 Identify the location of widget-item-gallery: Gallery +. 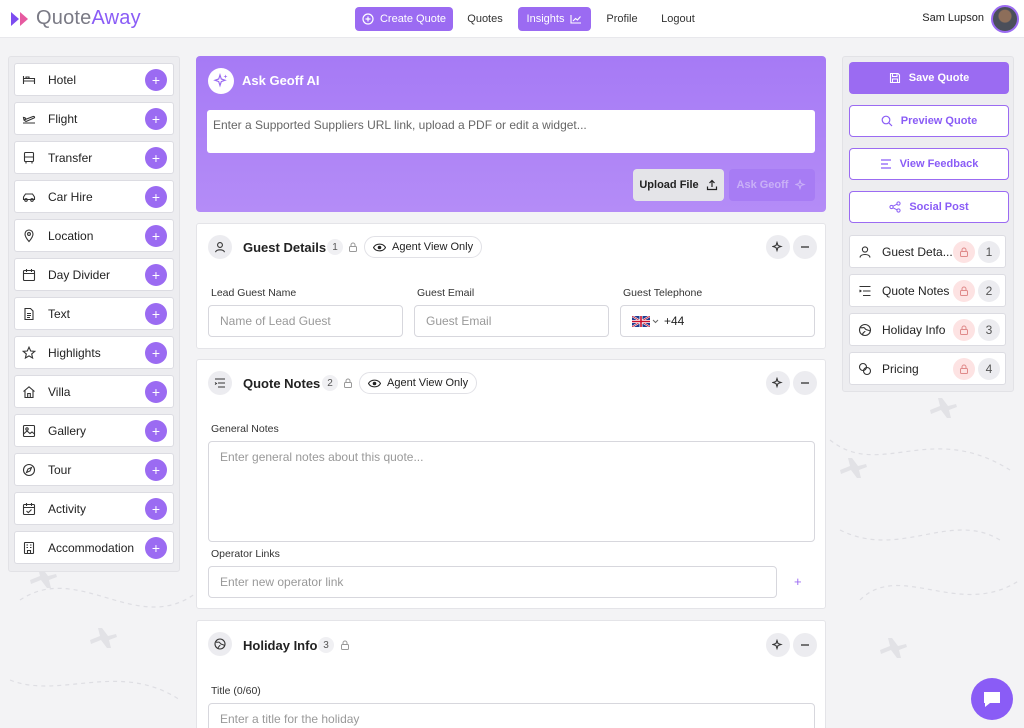
(94, 430).